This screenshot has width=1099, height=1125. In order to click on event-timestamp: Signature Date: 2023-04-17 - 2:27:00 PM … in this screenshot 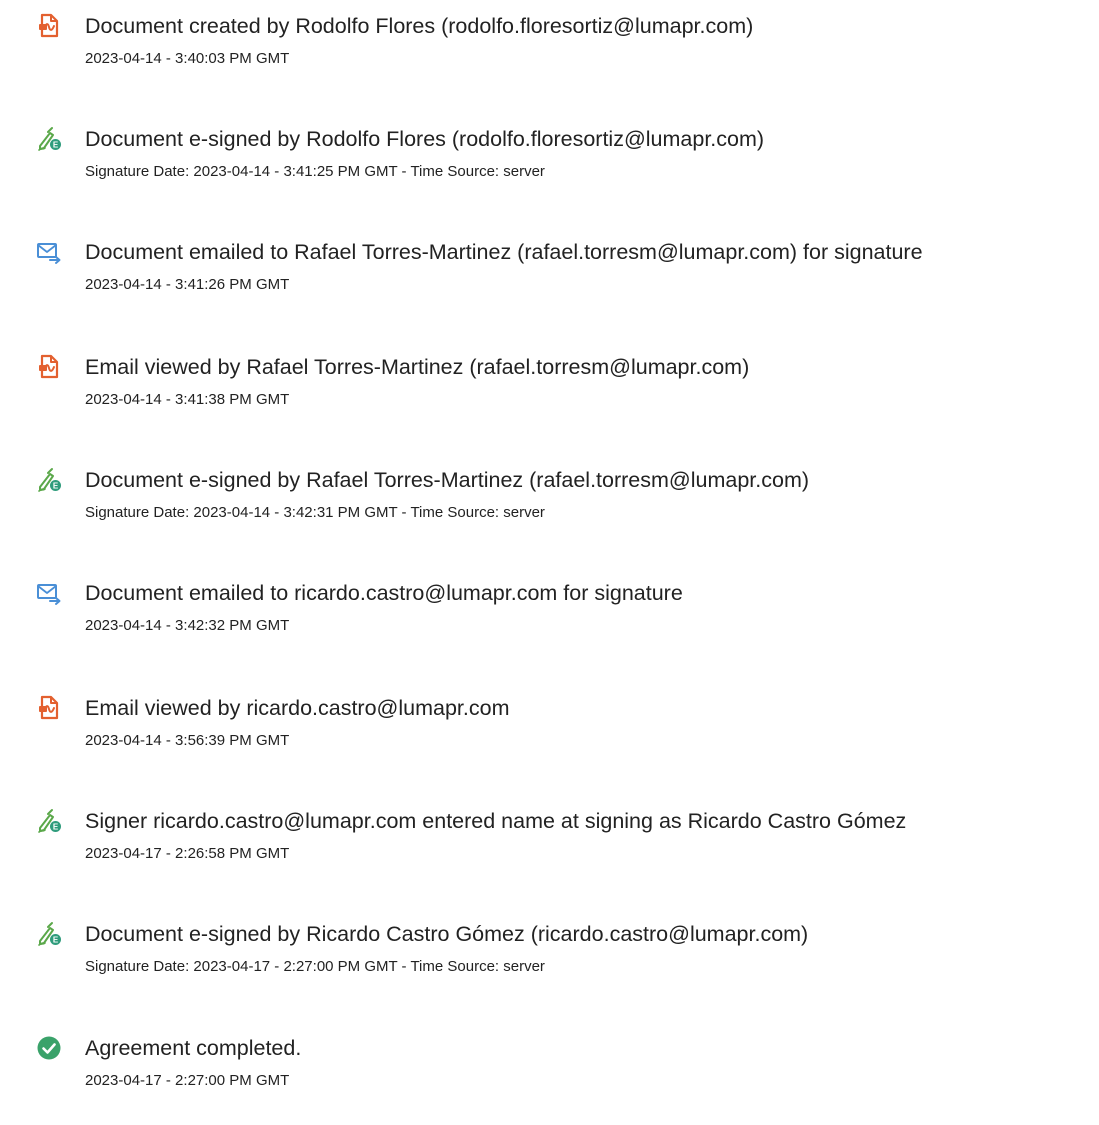, I will do `click(315, 966)`.